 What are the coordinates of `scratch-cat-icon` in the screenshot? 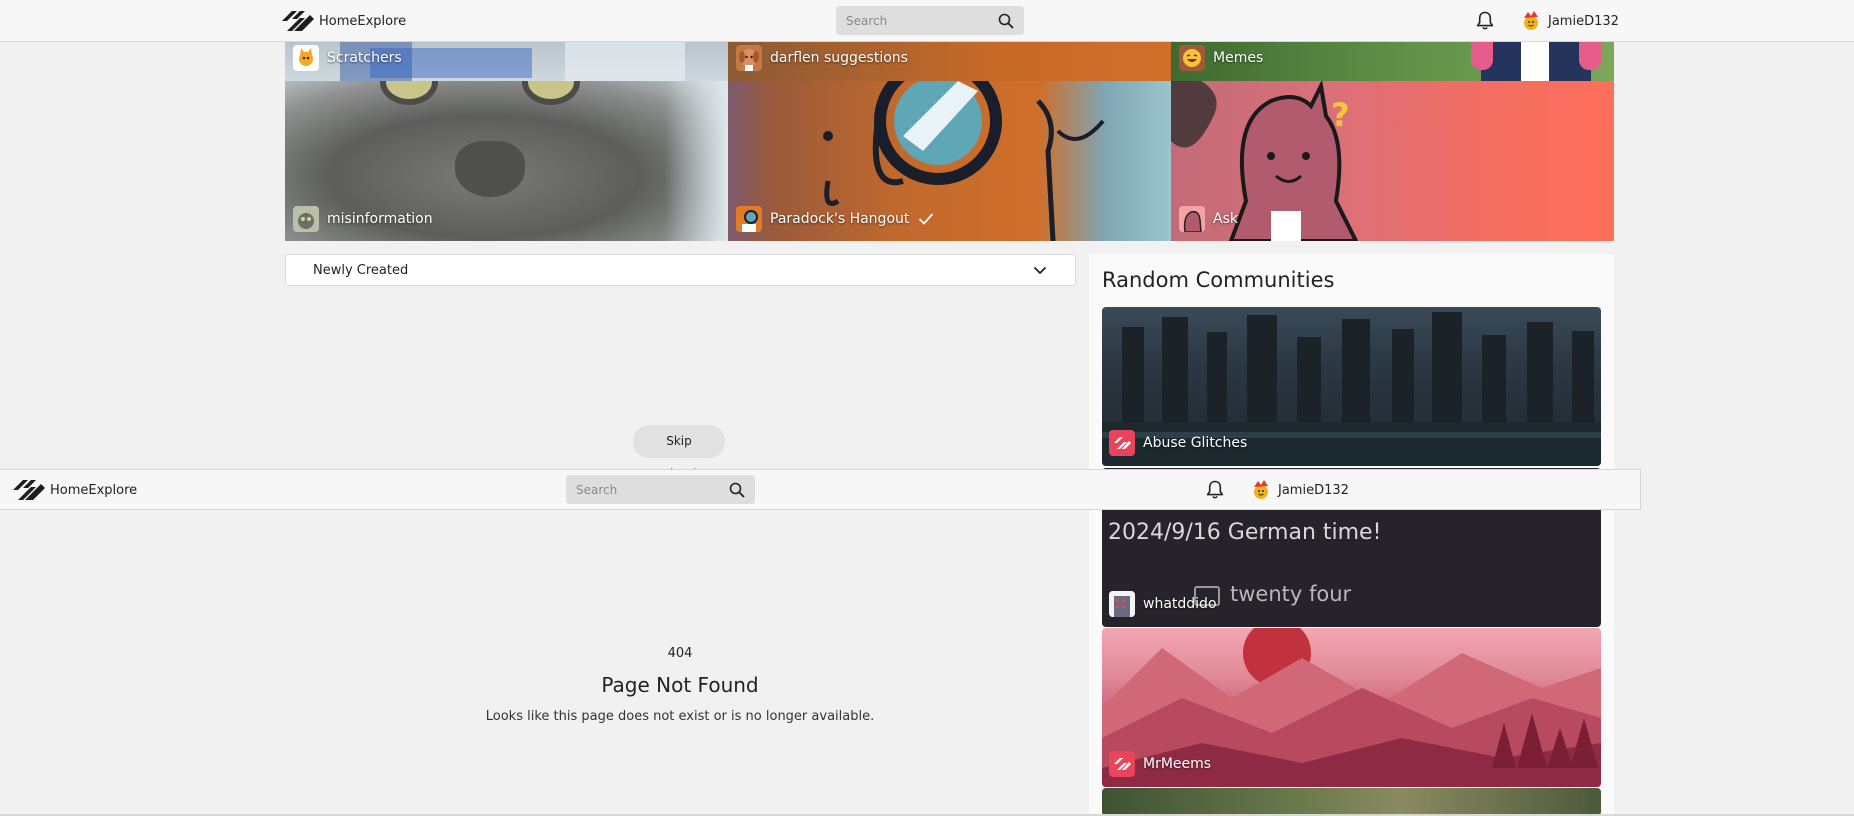 It's located at (306, 58).